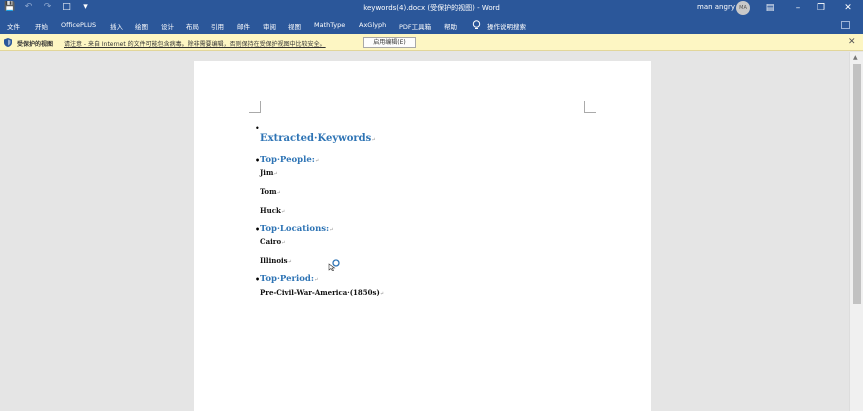  I want to click on tab-draw: 绘图, so click(141, 26).